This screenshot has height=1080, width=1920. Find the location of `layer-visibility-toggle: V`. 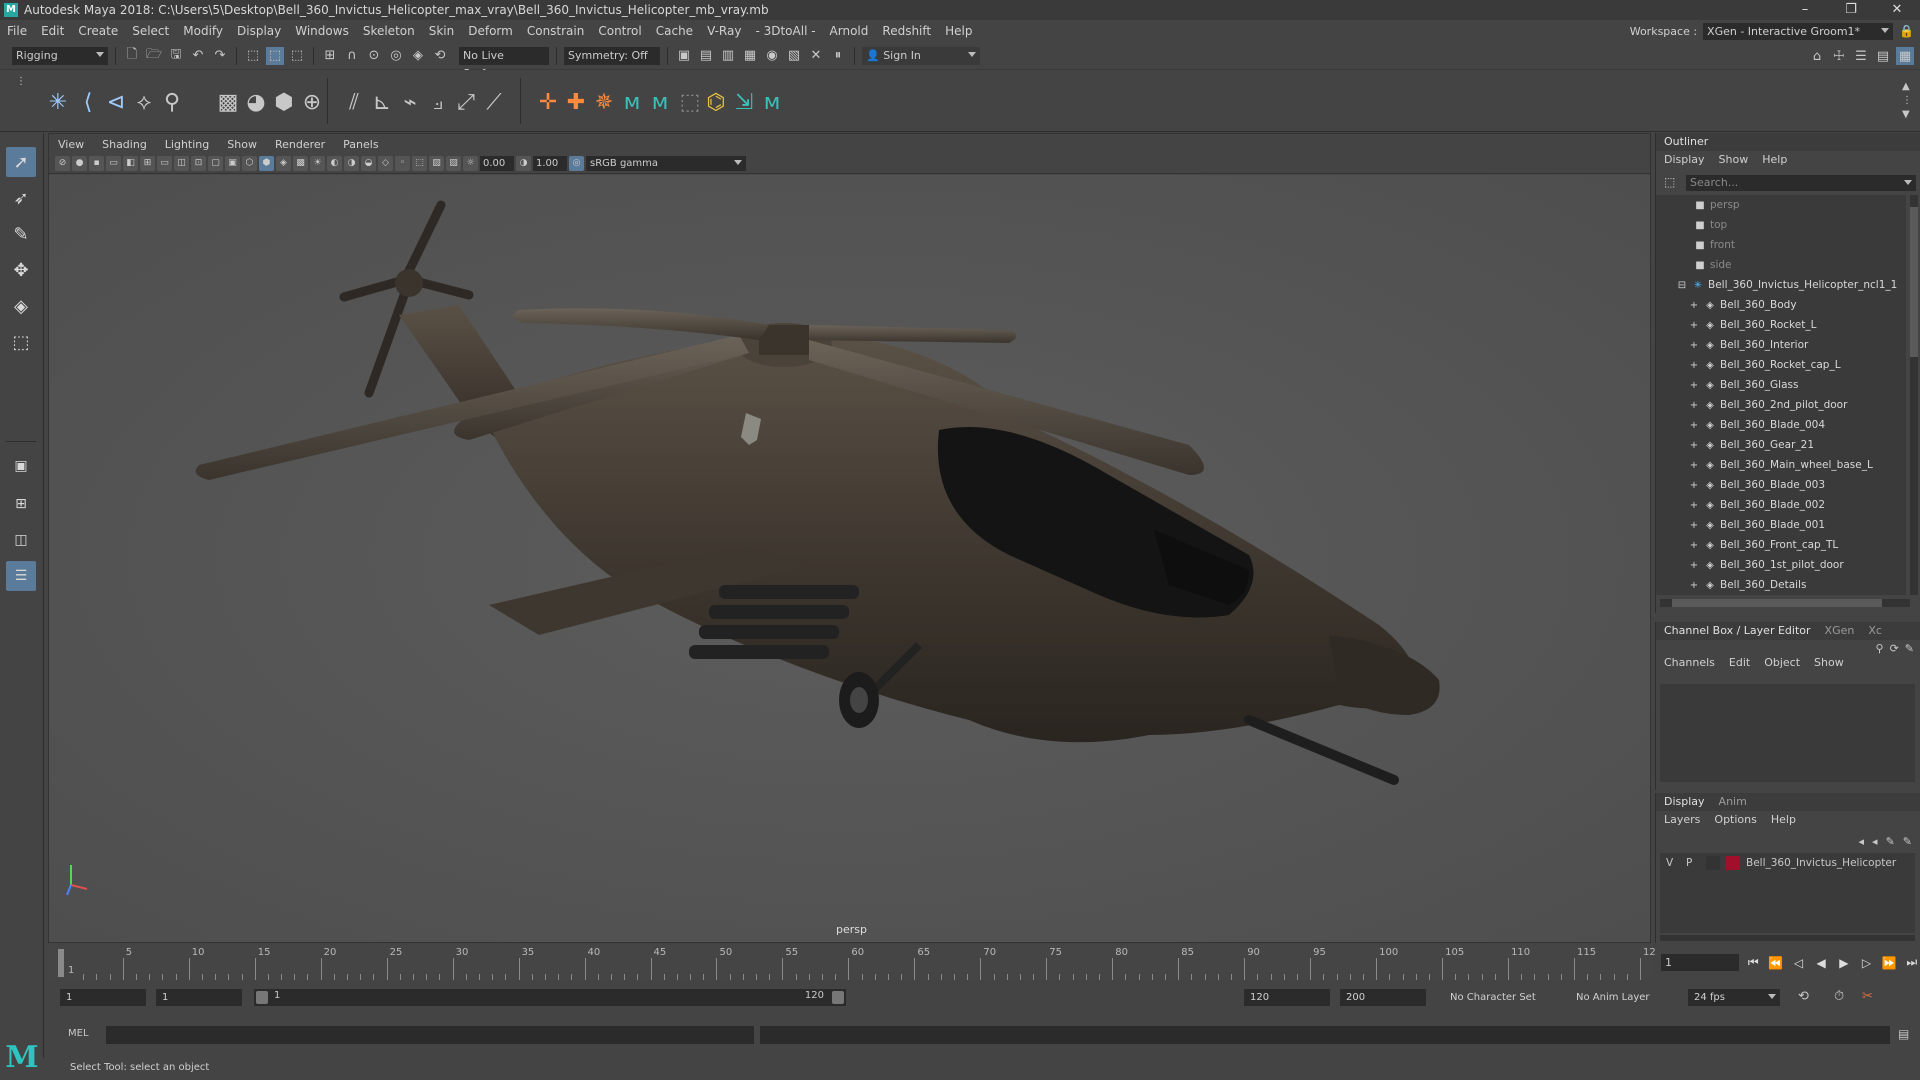

layer-visibility-toggle: V is located at coordinates (1673, 863).